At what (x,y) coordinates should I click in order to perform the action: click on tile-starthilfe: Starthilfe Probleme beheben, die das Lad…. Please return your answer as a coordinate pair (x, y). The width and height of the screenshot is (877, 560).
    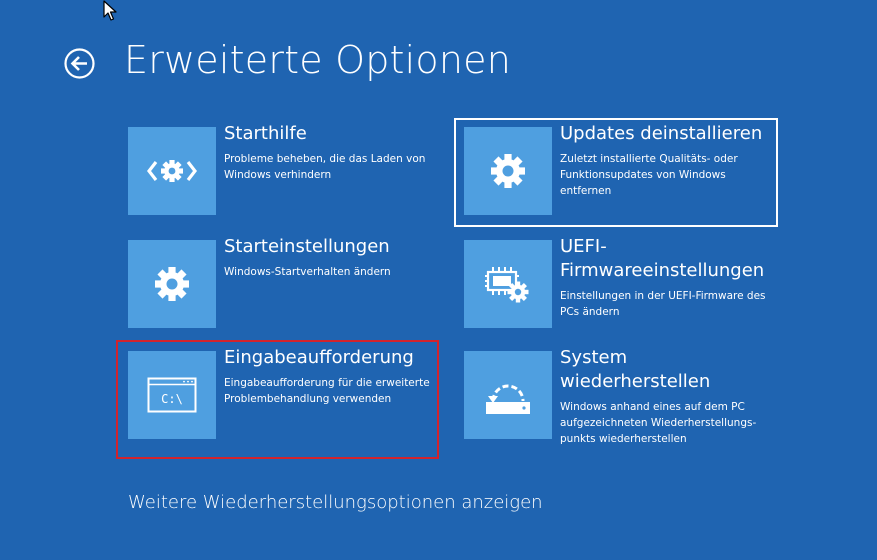
    Looking at the image, I should click on (283, 169).